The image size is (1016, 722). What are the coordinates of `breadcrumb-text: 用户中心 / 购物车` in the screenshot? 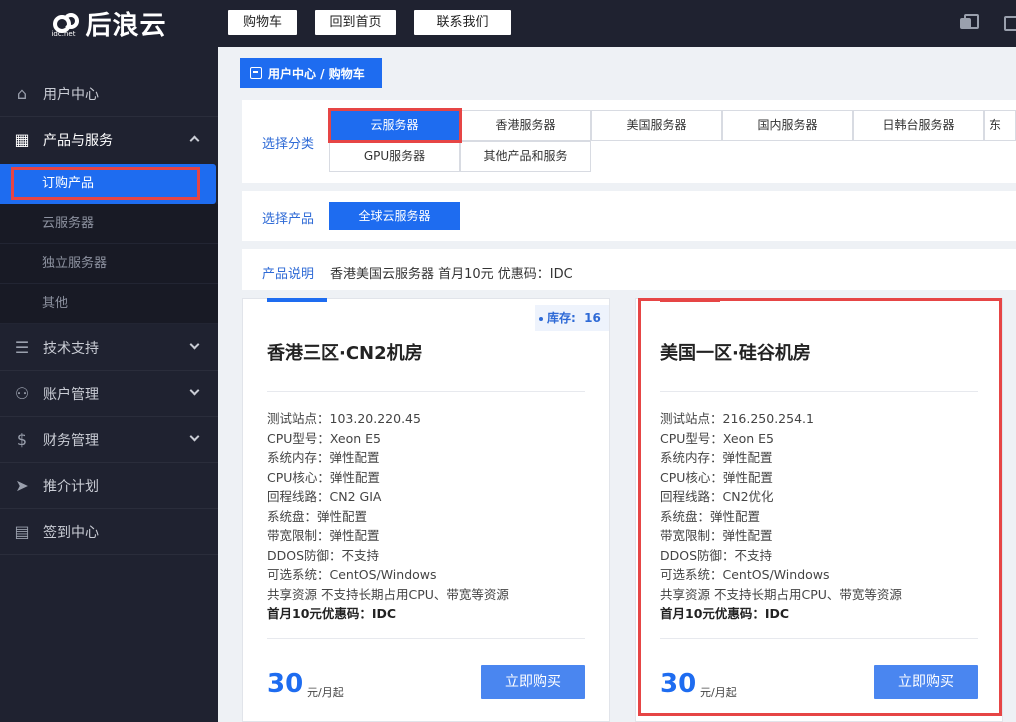 It's located at (316, 73).